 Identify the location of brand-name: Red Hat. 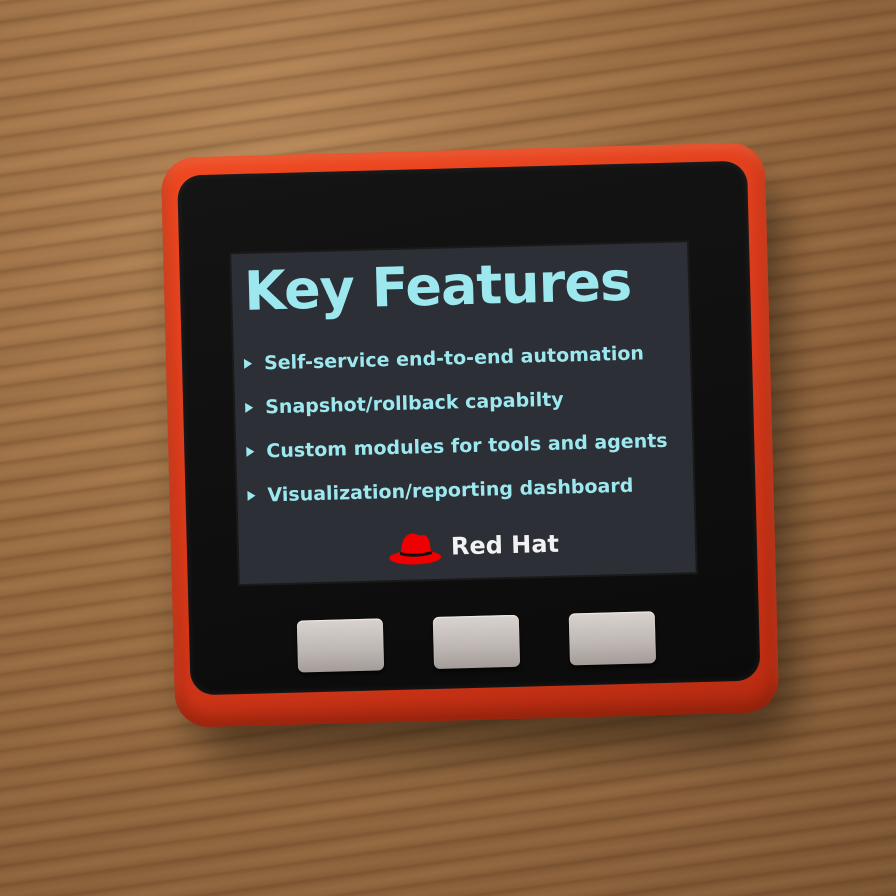
(505, 545).